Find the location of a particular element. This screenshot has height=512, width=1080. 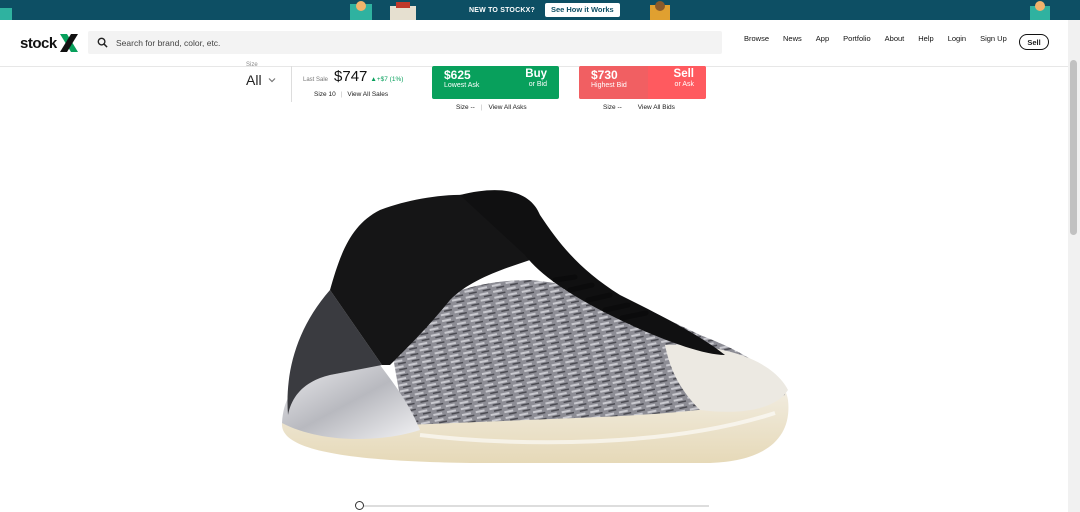

nav-browse: Browse is located at coordinates (756, 38).